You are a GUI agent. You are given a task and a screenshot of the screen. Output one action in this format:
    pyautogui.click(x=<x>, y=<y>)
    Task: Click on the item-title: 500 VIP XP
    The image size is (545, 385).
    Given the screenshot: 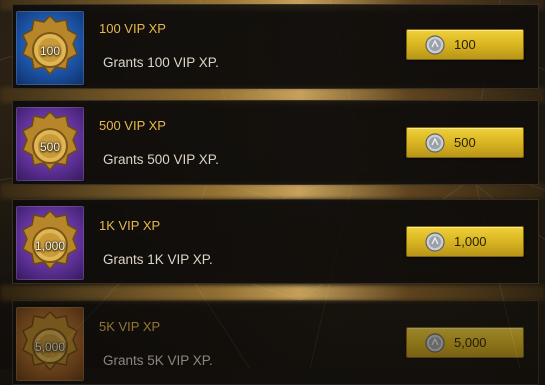 What is the action you would take?
    pyautogui.click(x=132, y=125)
    